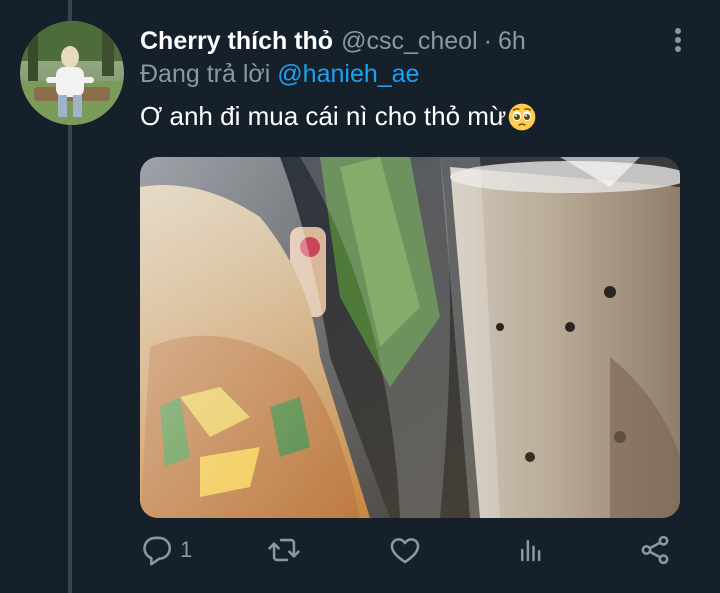 The width and height of the screenshot is (720, 593). I want to click on share-icon, so click(655, 550).